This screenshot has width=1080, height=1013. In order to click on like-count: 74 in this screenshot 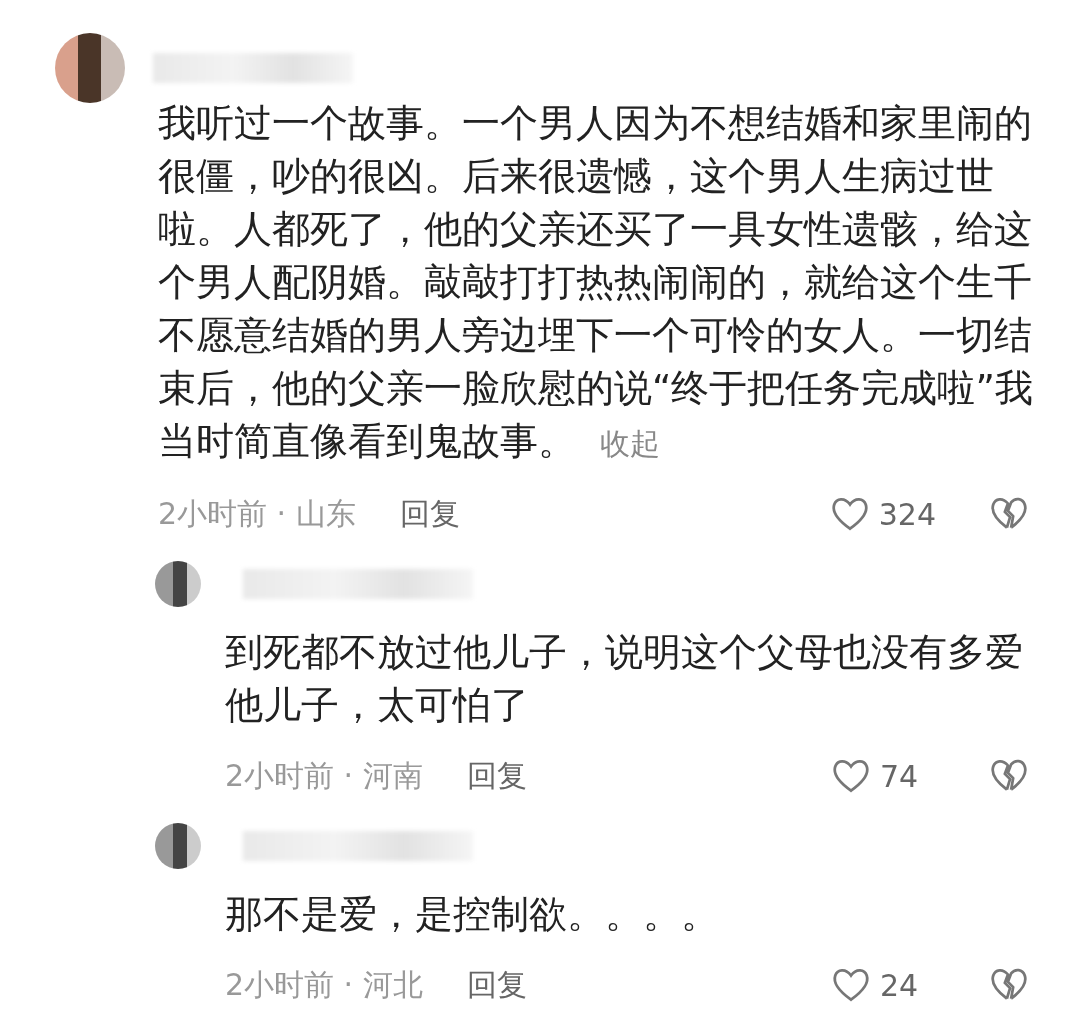, I will do `click(900, 776)`.